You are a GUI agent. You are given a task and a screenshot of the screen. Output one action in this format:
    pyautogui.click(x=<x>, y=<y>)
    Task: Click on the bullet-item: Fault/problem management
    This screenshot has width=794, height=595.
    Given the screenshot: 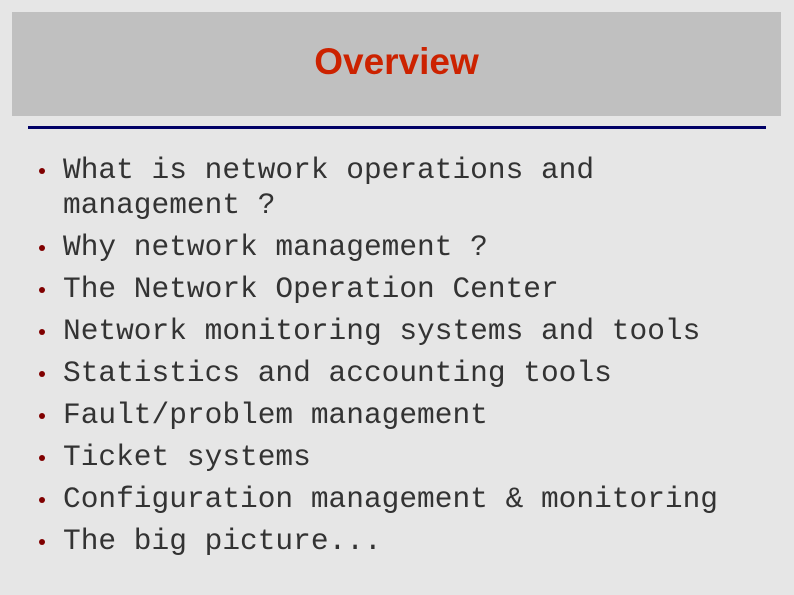 What is the action you would take?
    pyautogui.click(x=405, y=415)
    